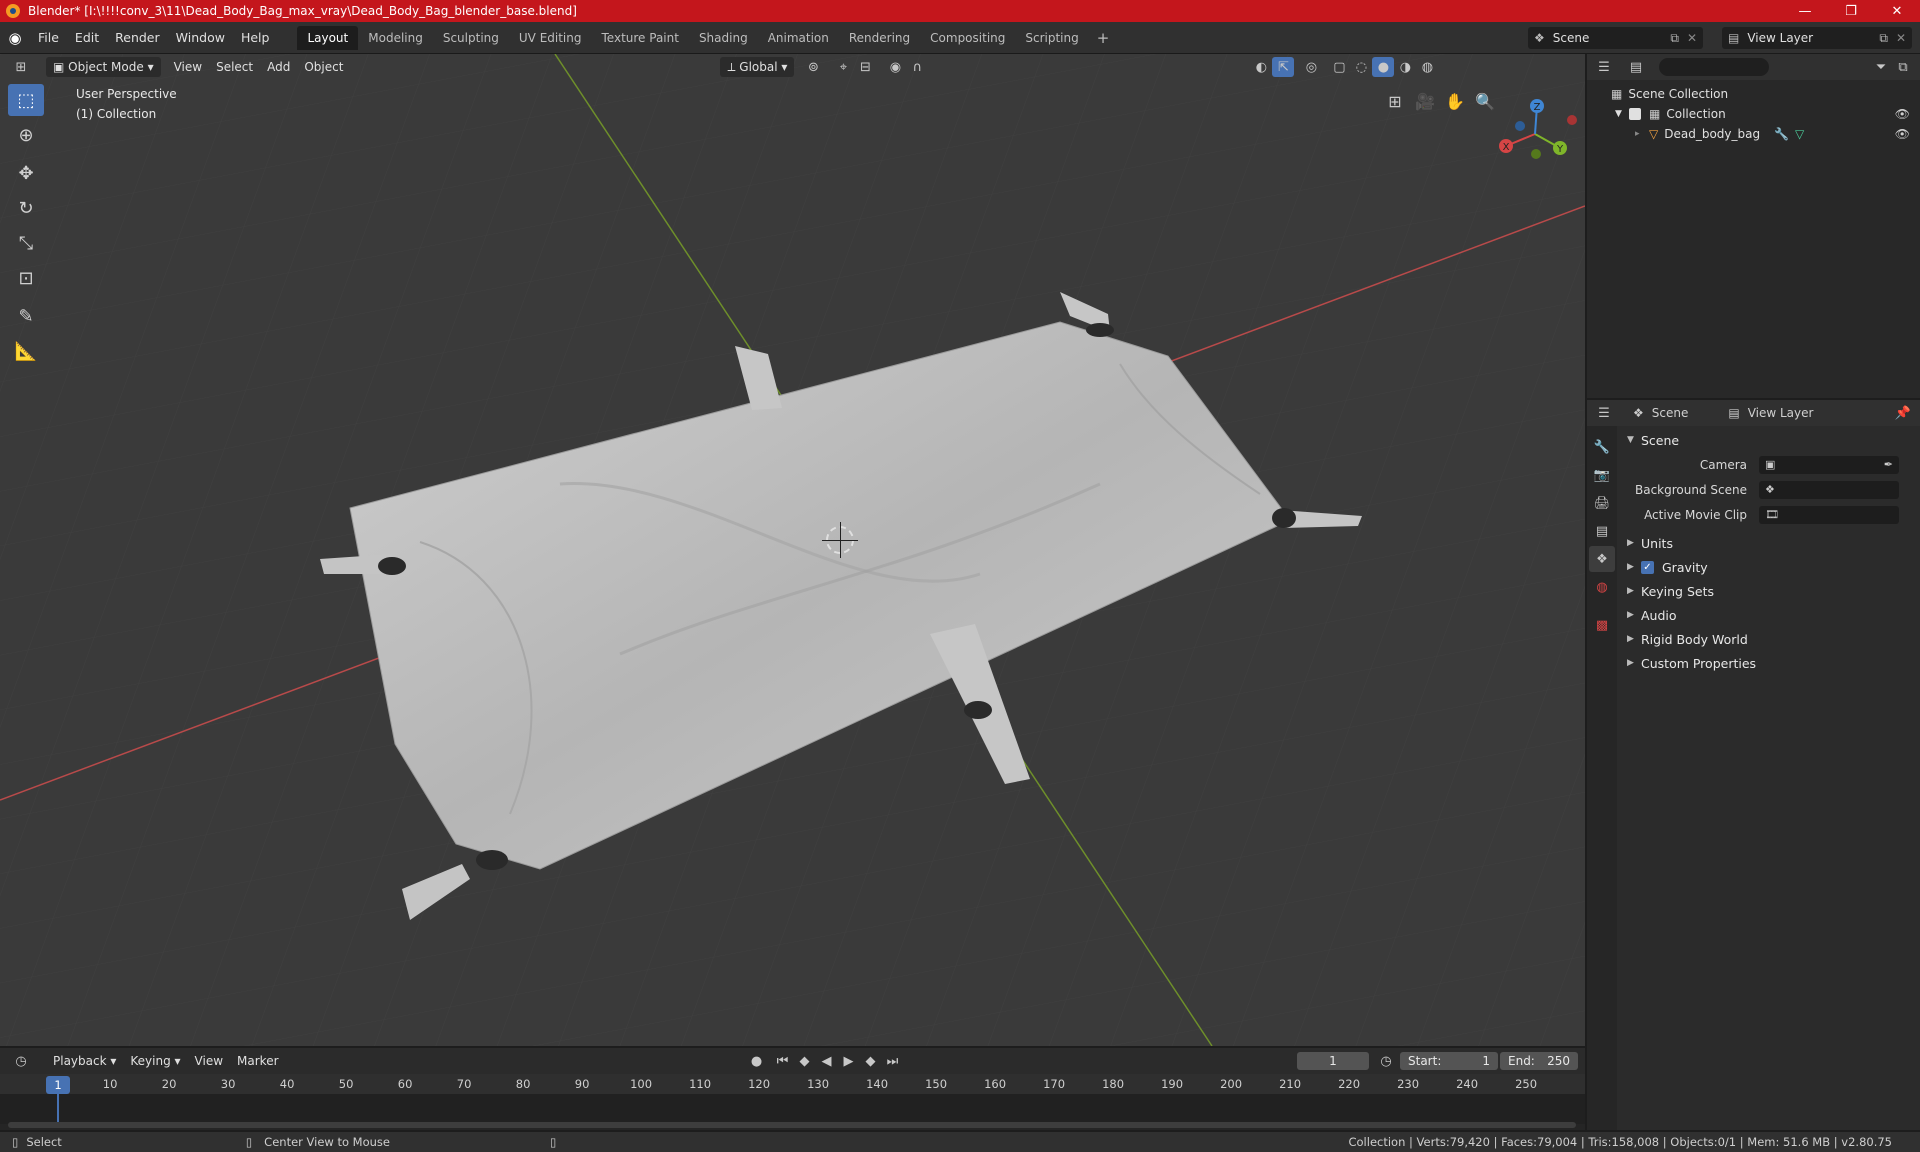 The height and width of the screenshot is (1152, 1920). I want to click on tab-rendering: Rendering, so click(879, 38).